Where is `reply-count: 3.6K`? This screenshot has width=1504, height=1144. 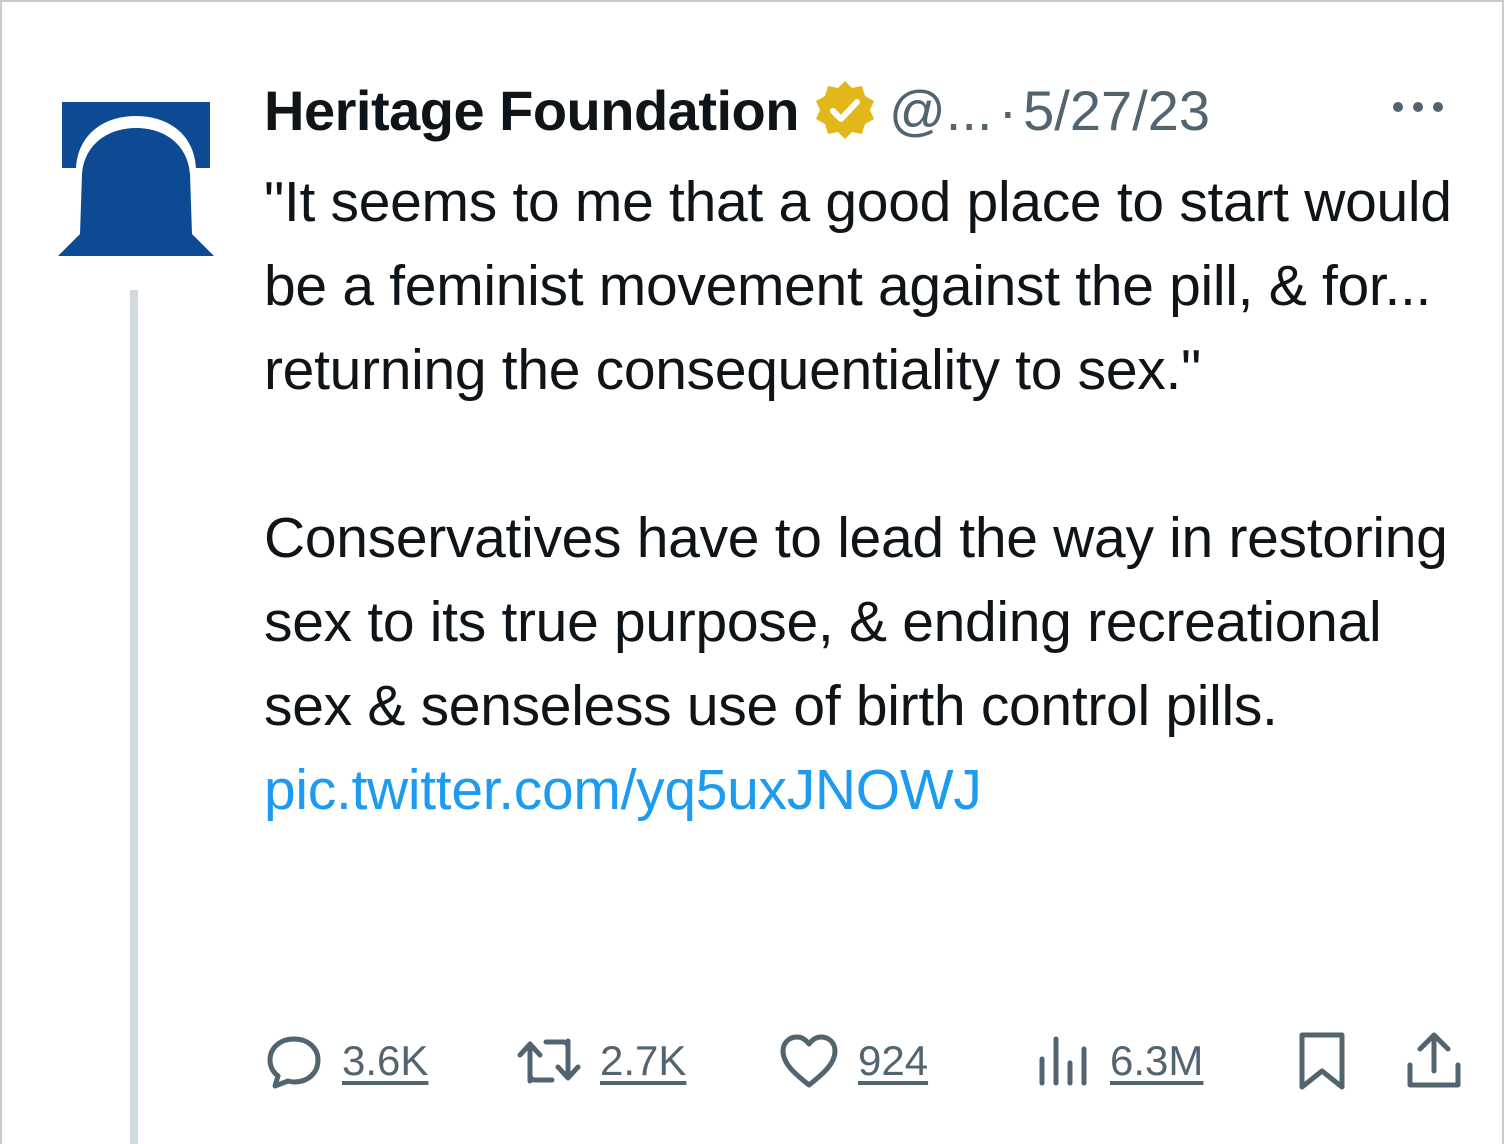
reply-count: 3.6K is located at coordinates (385, 1060).